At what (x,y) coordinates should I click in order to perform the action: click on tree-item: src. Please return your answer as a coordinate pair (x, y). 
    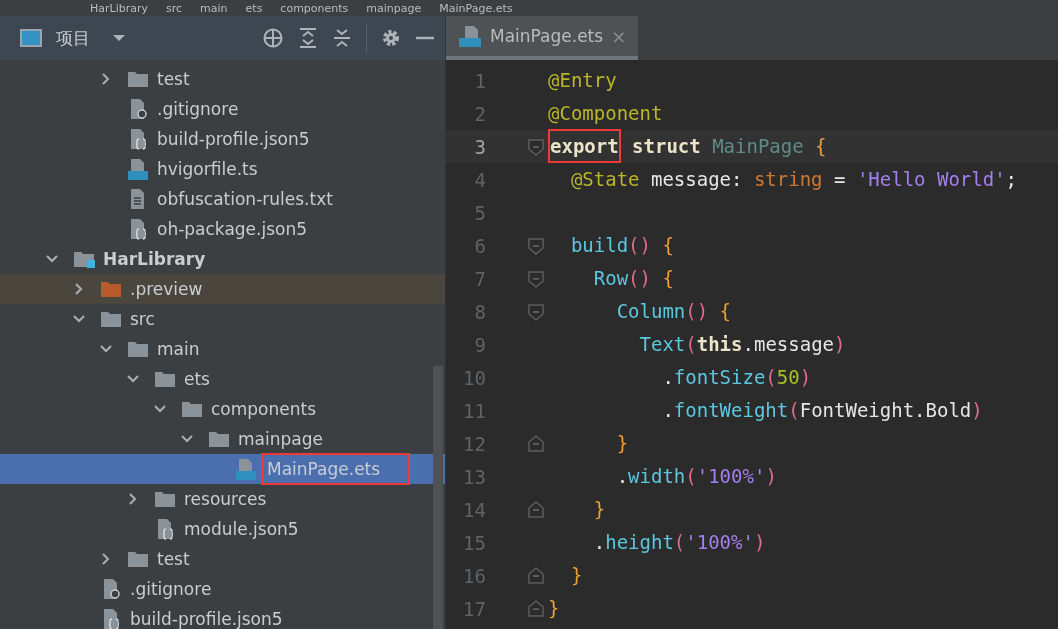
    Looking at the image, I should click on (222, 319).